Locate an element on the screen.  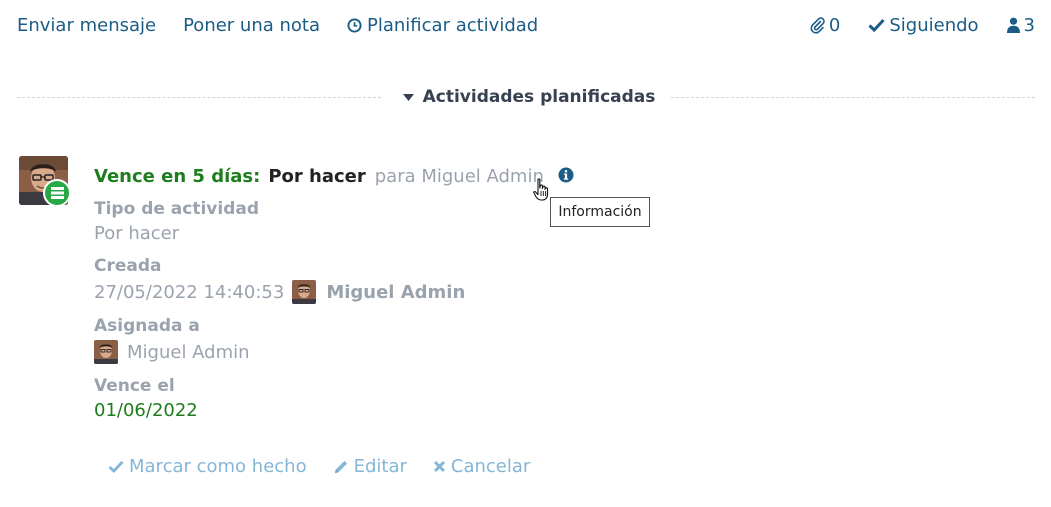
mark-done-label: Marcar como hecho is located at coordinates (218, 466).